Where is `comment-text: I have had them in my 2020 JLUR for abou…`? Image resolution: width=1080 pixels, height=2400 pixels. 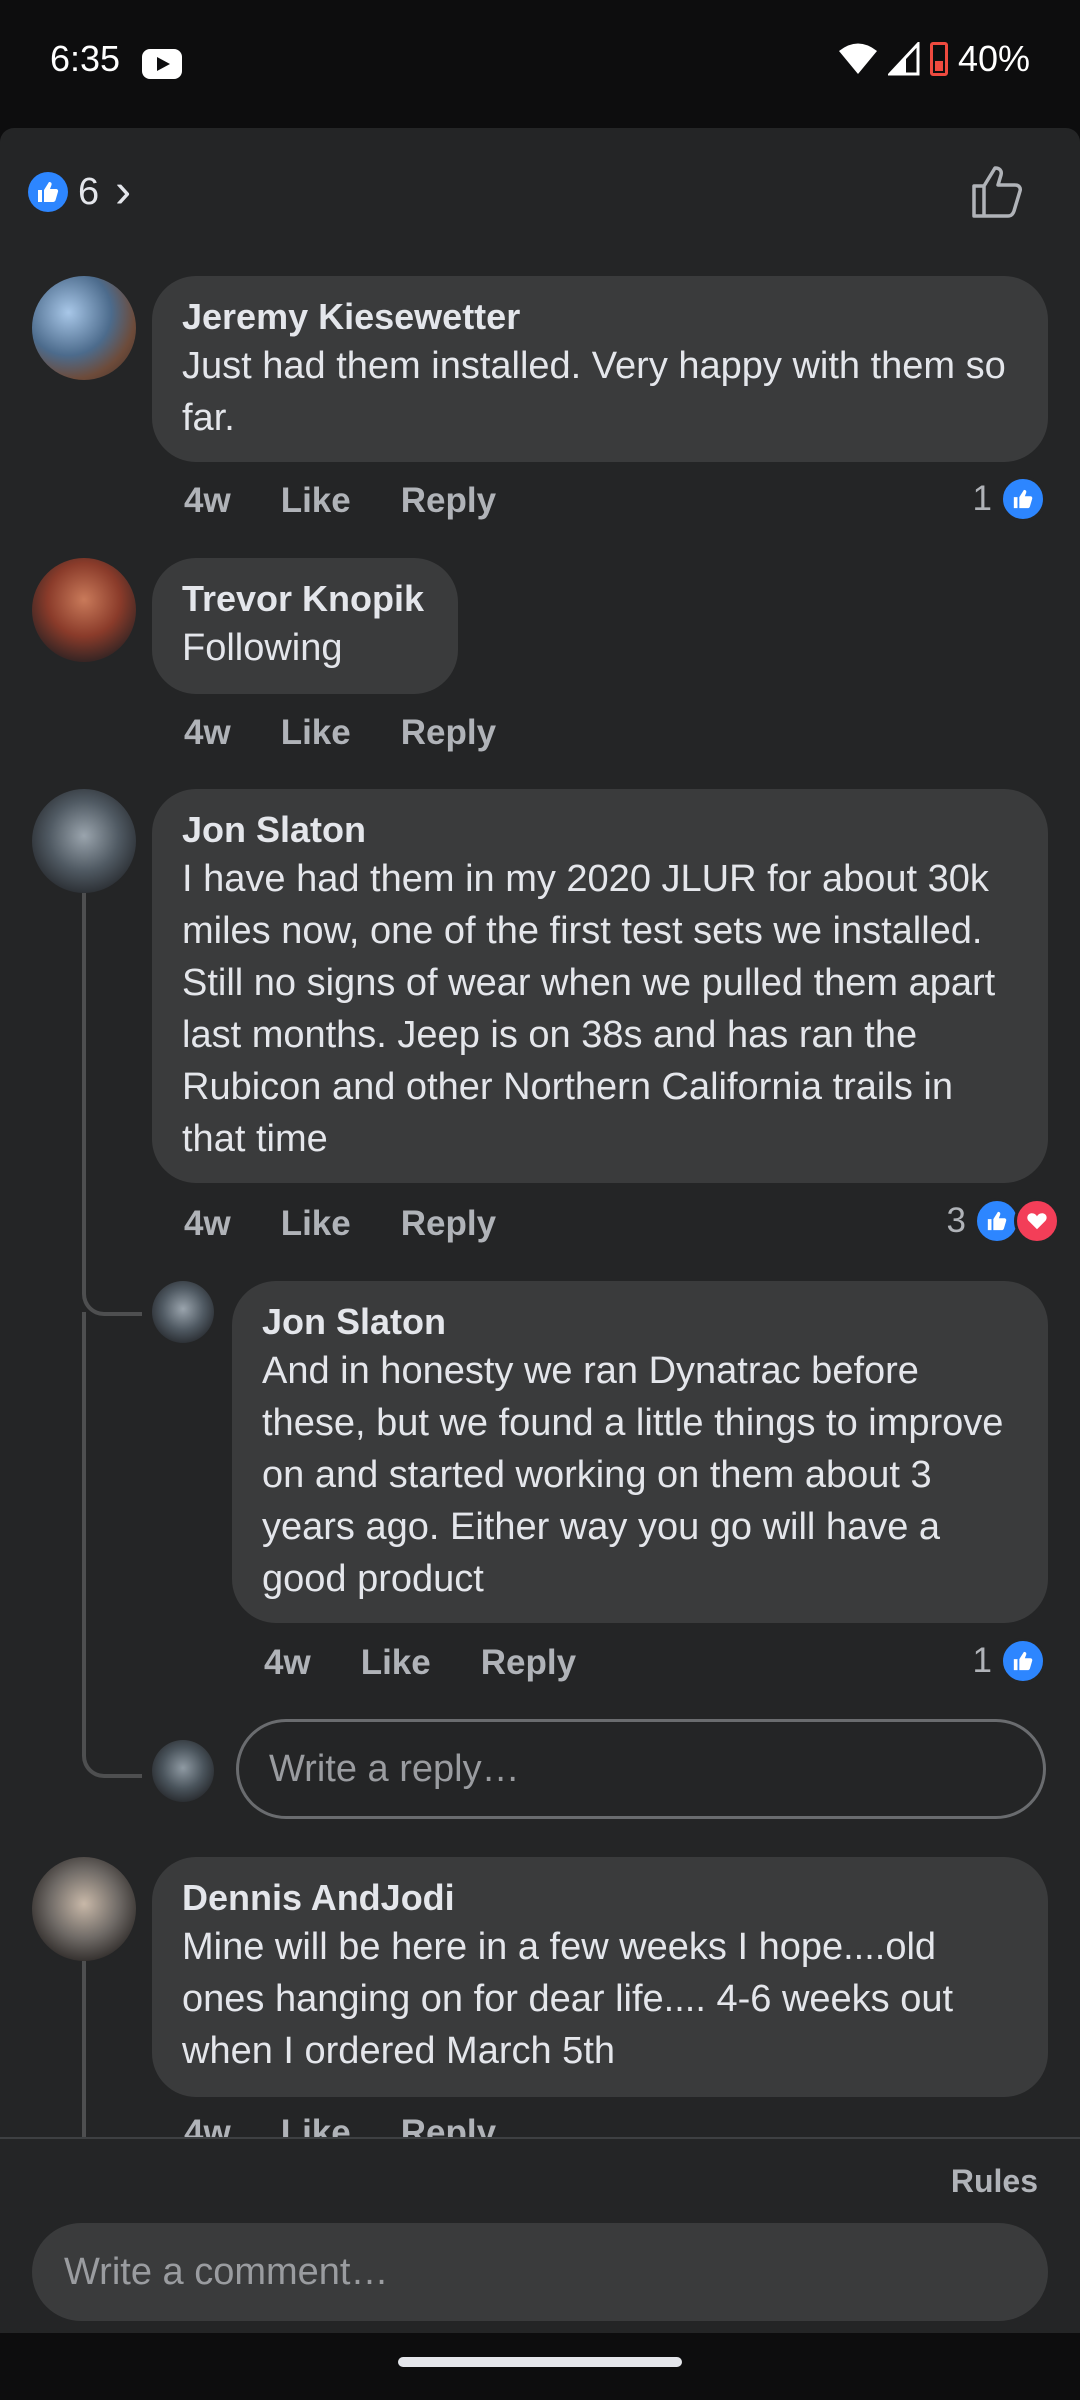
comment-text: I have had them in my 2020 JLUR for abou… is located at coordinates (589, 1009).